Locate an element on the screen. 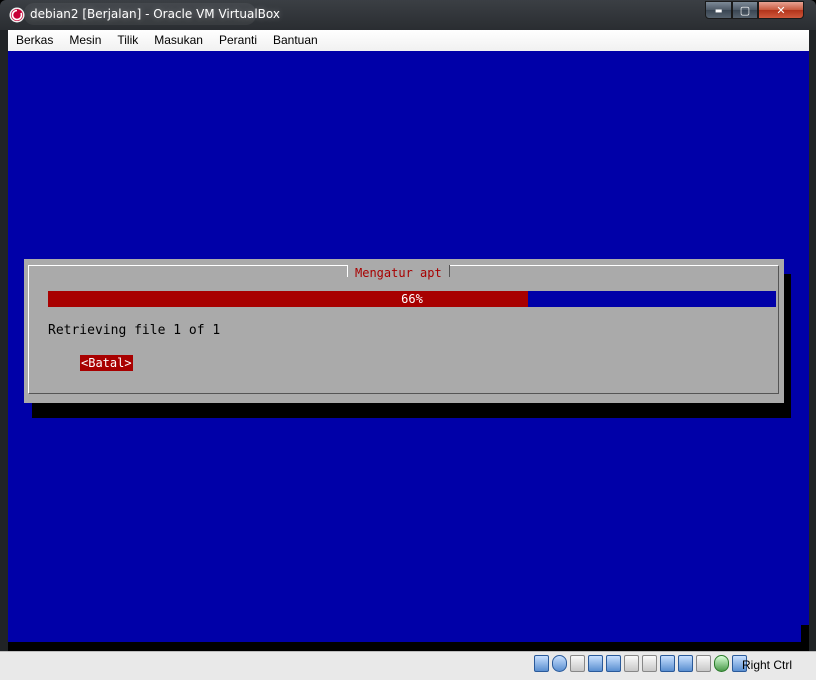  menu-peranti: Peranti is located at coordinates (238, 40).